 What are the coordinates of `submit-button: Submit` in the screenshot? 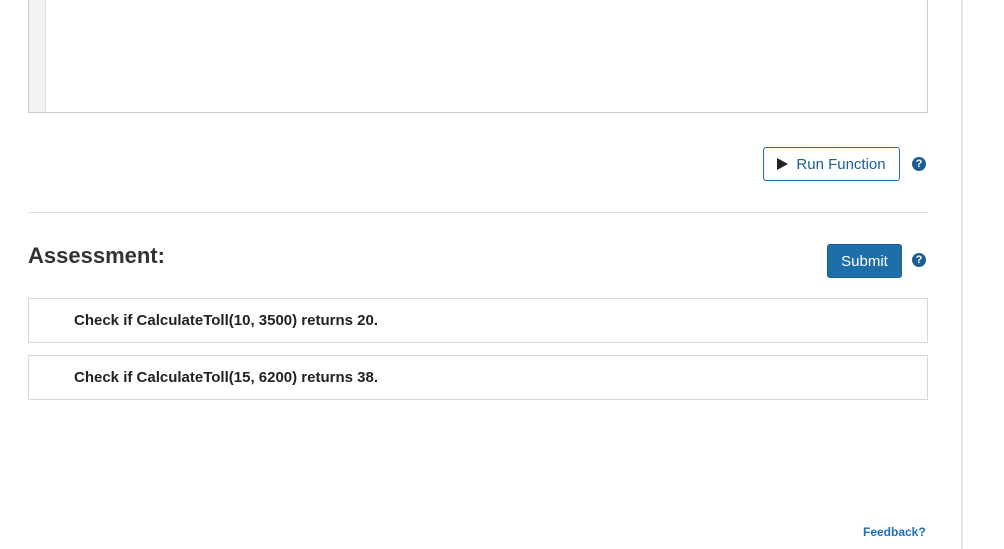 It's located at (864, 261).